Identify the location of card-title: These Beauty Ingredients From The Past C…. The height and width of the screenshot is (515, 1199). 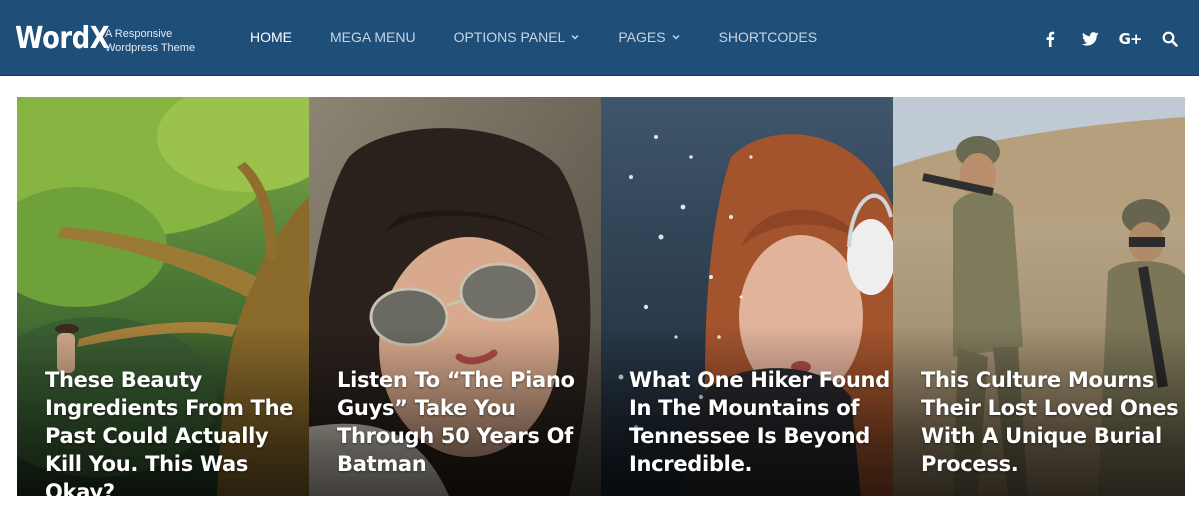
(176, 431).